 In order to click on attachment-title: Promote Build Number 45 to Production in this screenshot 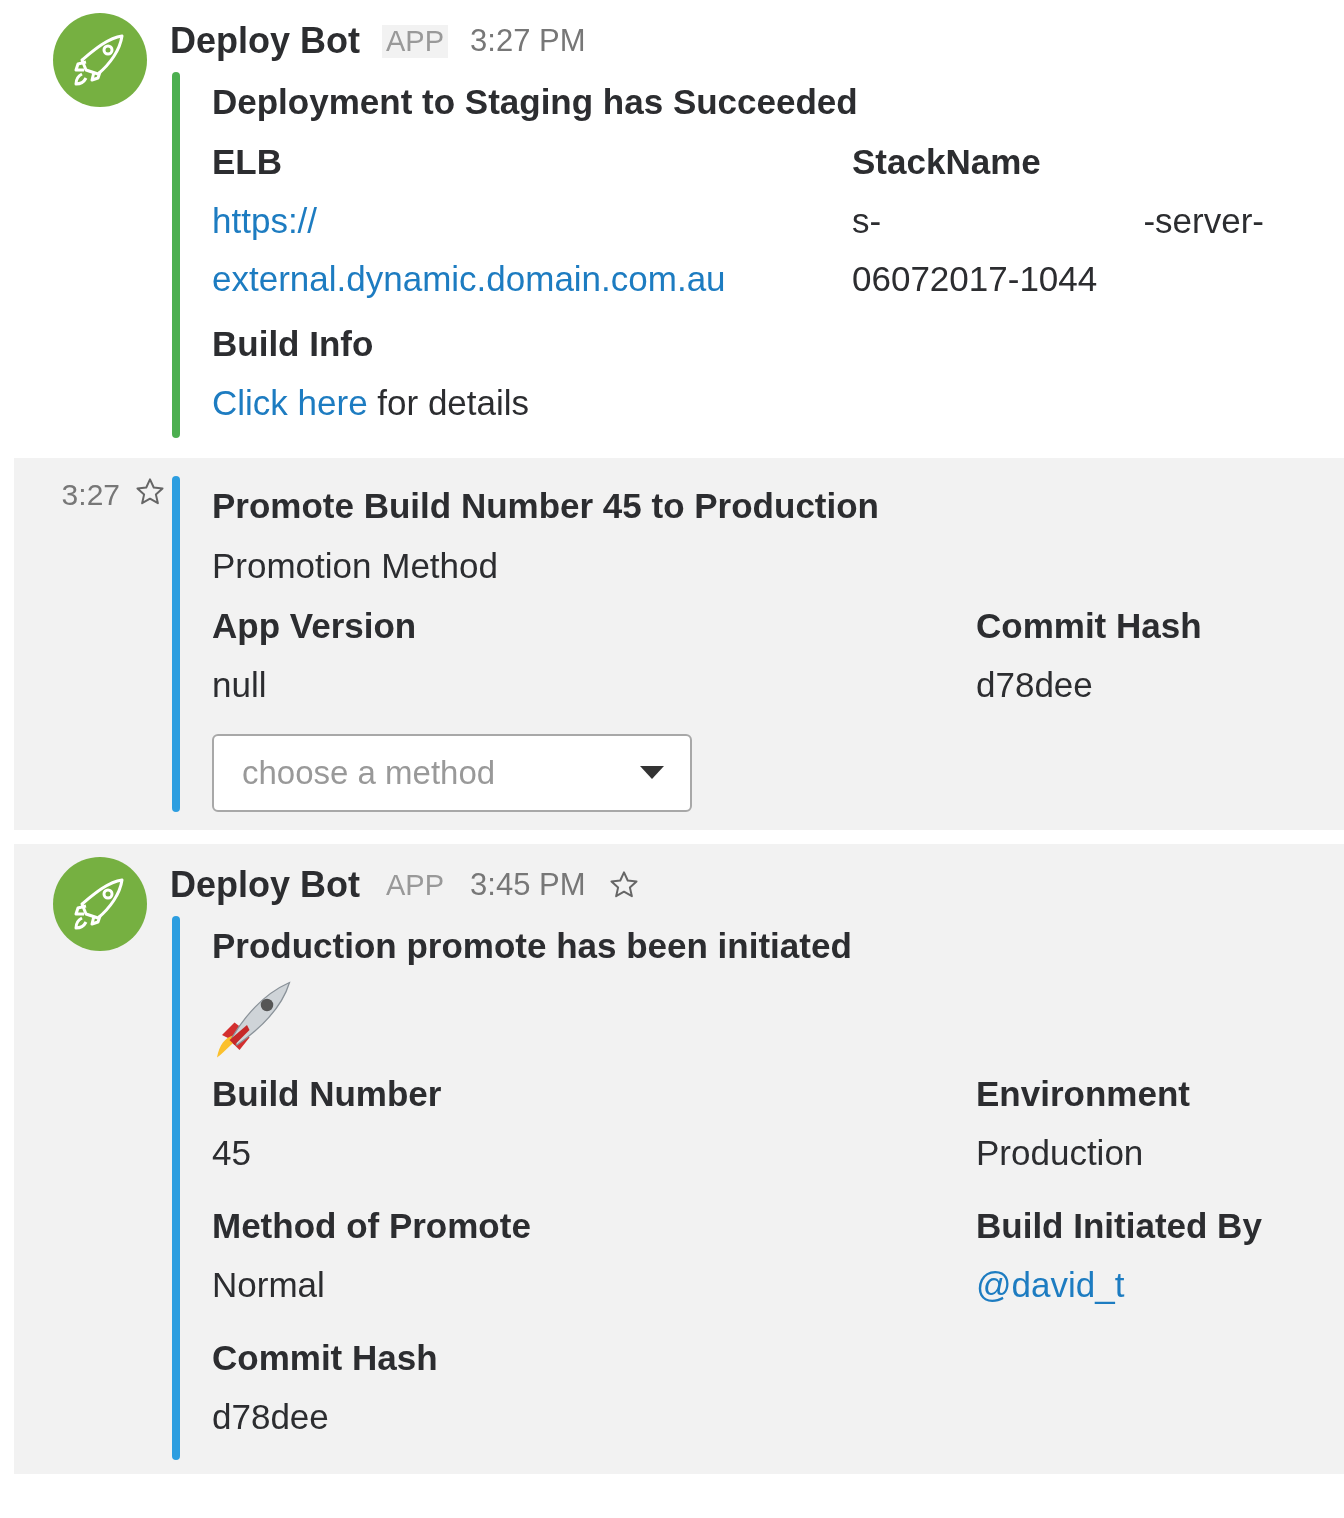, I will do `click(546, 506)`.